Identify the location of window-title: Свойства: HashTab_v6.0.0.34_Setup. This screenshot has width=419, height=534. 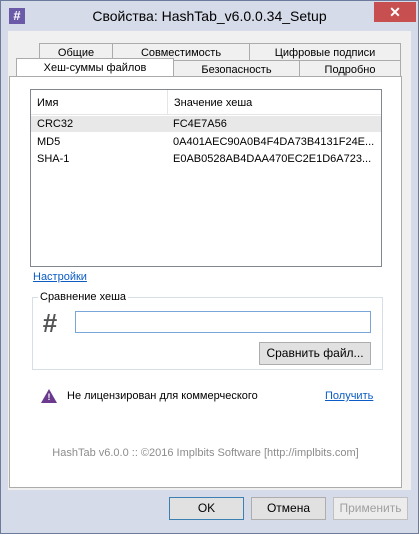
(209, 16).